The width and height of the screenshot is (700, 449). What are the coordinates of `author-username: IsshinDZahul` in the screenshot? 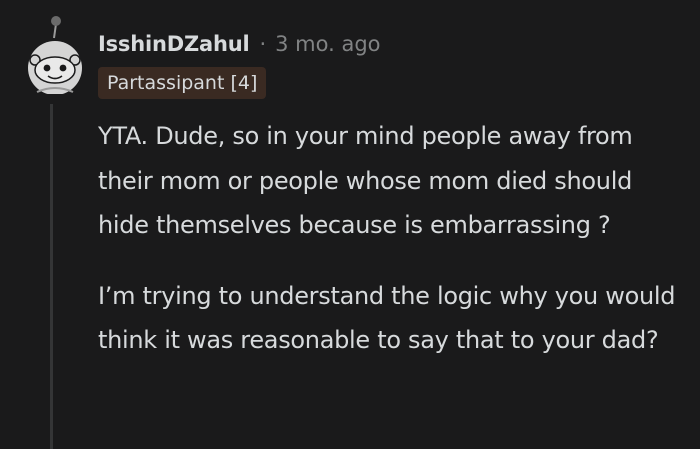 It's located at (174, 44).